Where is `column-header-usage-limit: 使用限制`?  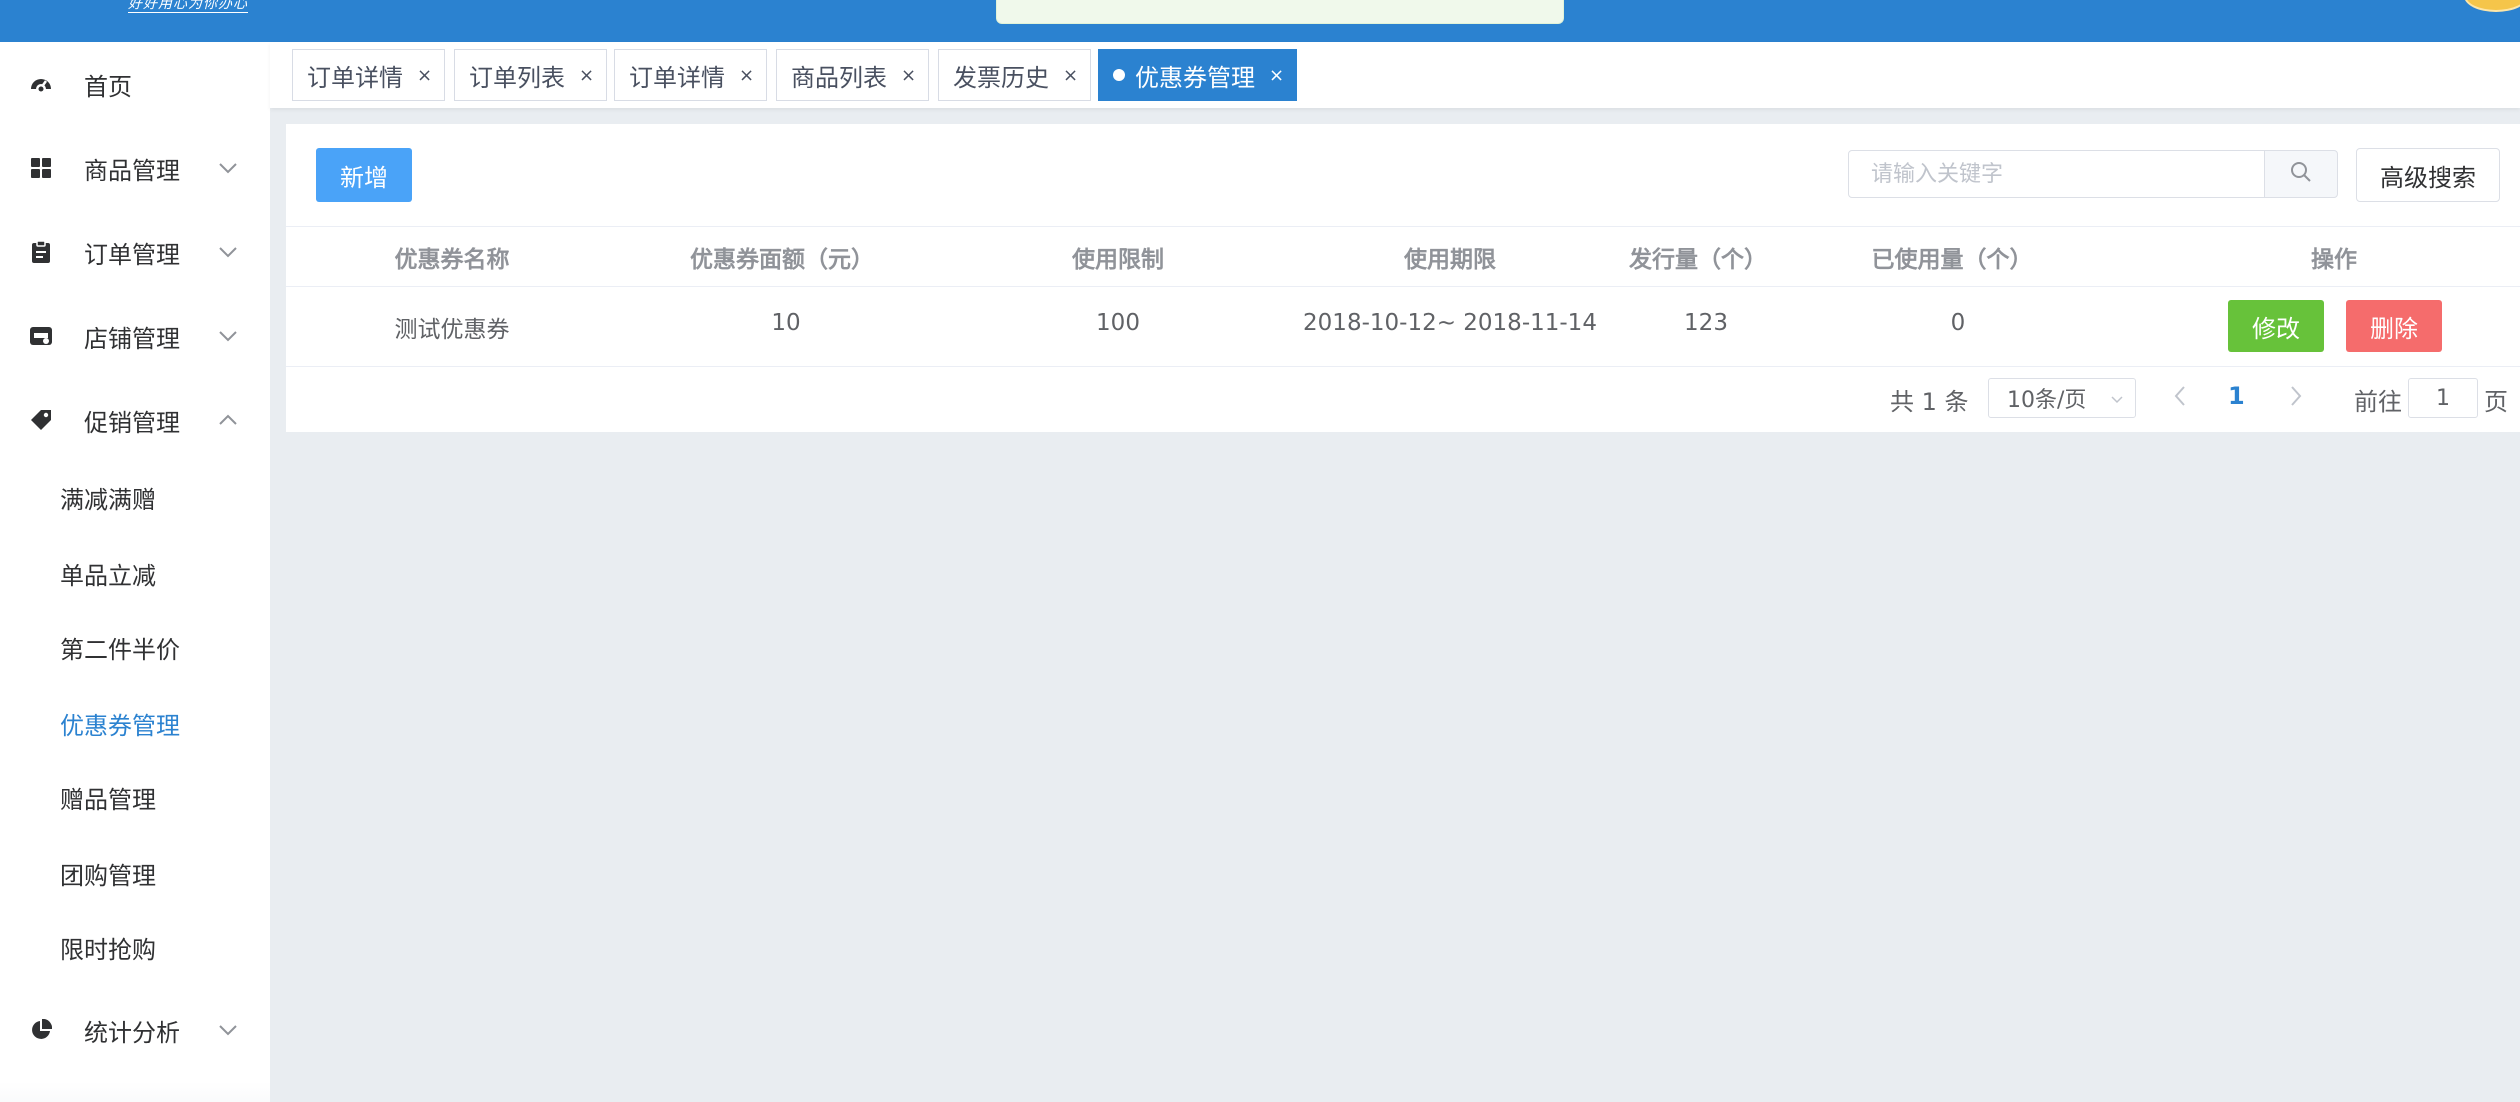
column-header-usage-limit: 使用限制 is located at coordinates (1118, 260).